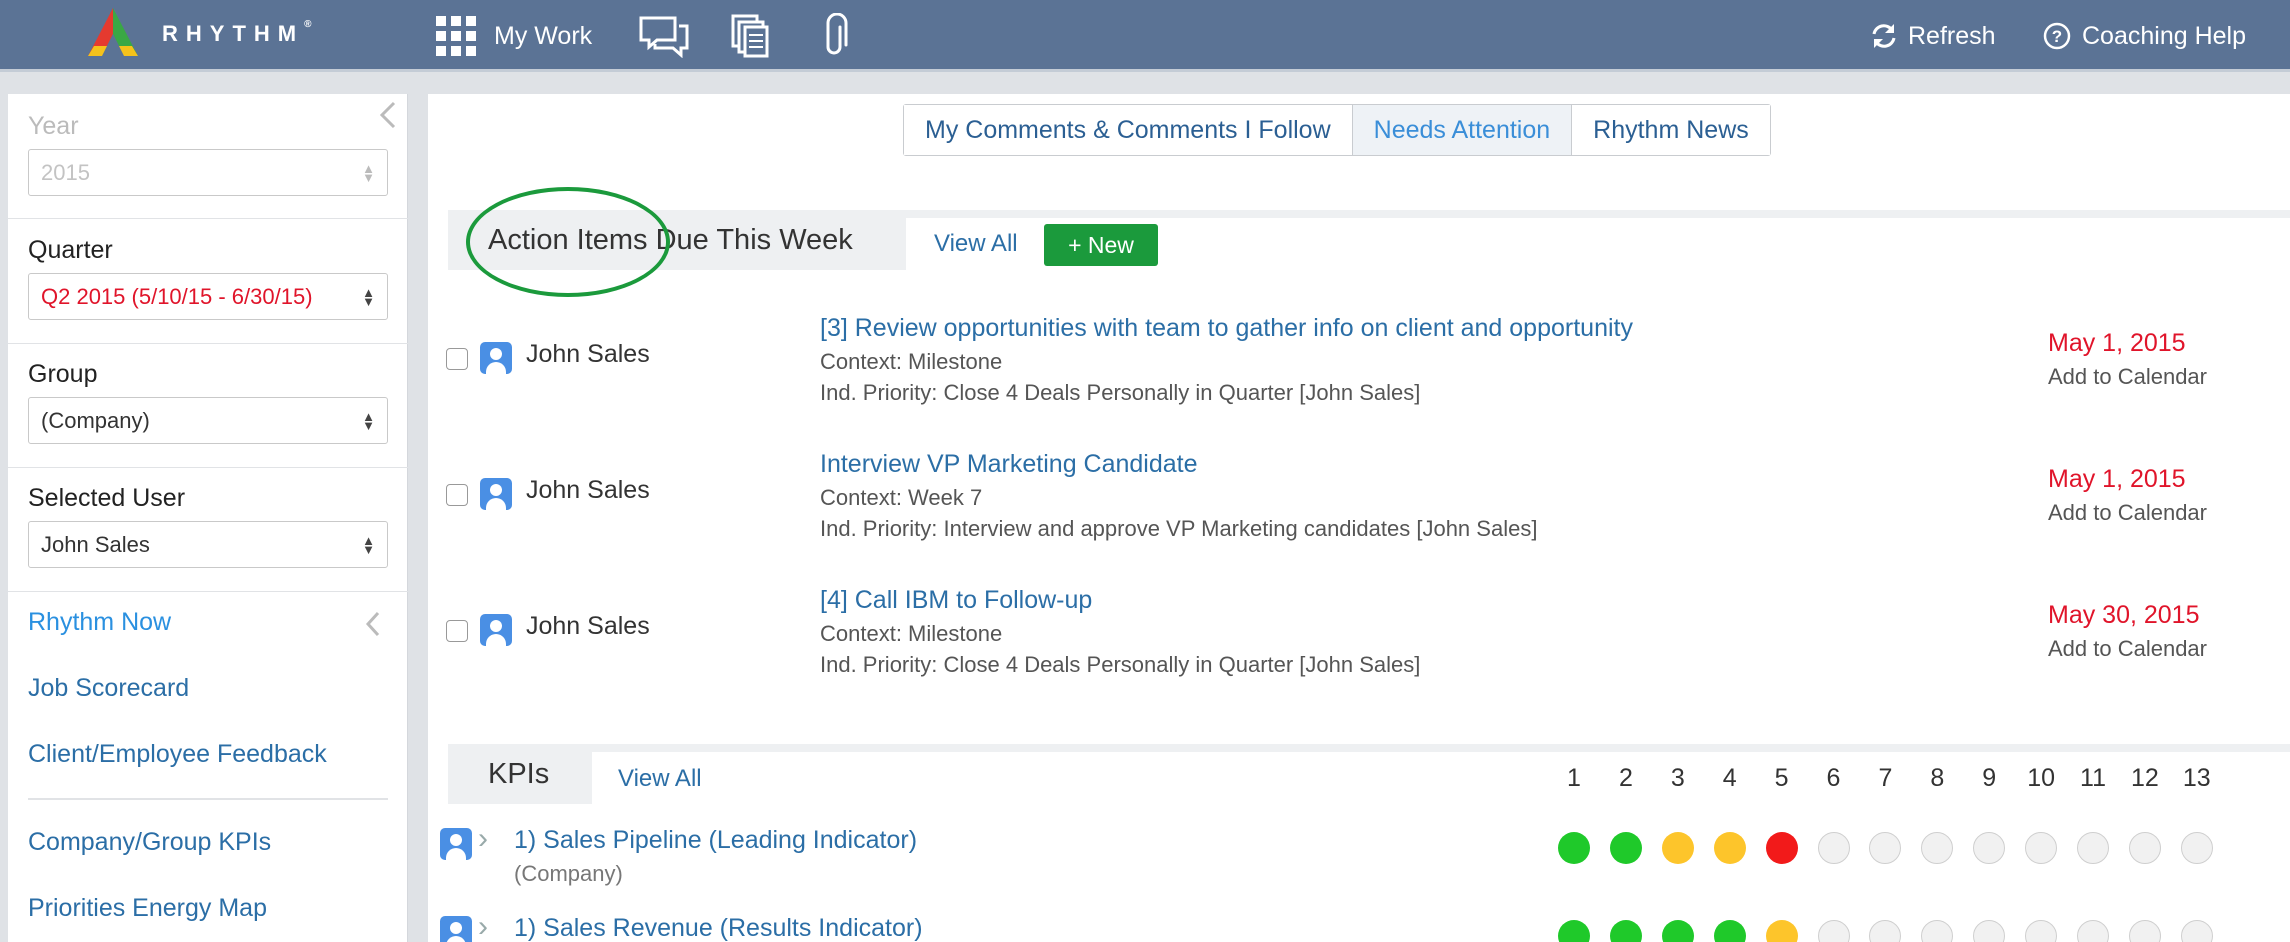 The width and height of the screenshot is (2290, 942). What do you see at coordinates (660, 779) in the screenshot?
I see `kpis-view-all-link: View All` at bounding box center [660, 779].